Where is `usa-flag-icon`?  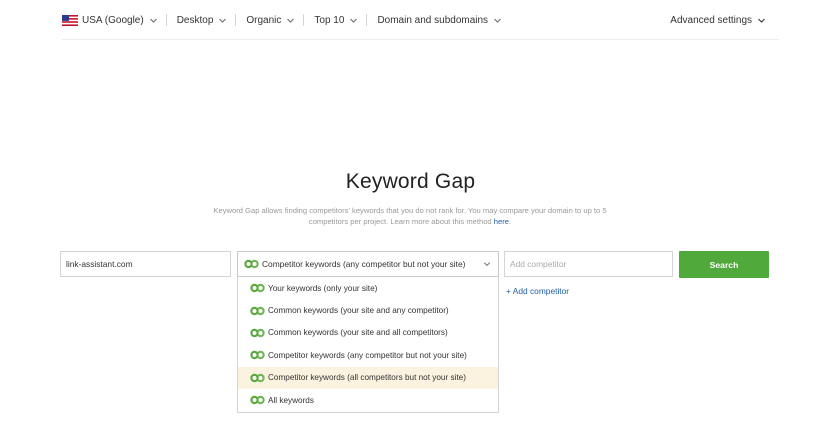 usa-flag-icon is located at coordinates (70, 20).